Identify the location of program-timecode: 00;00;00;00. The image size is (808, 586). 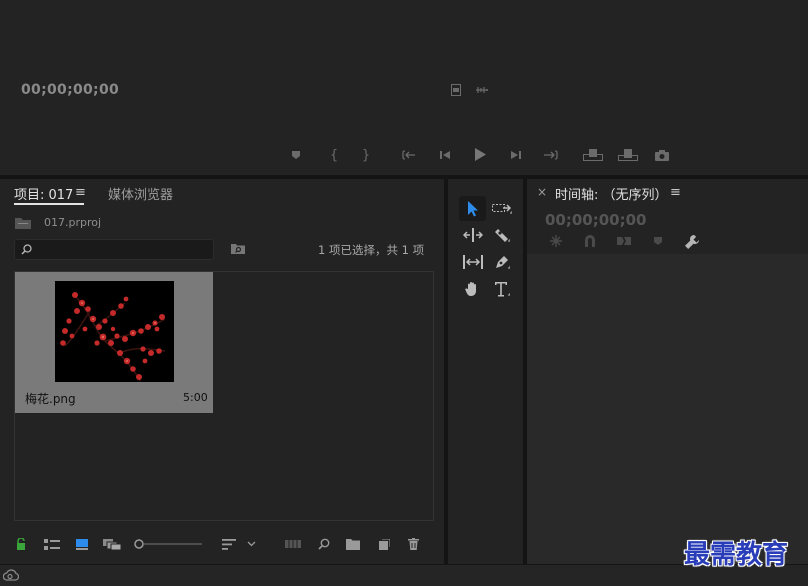
(70, 90).